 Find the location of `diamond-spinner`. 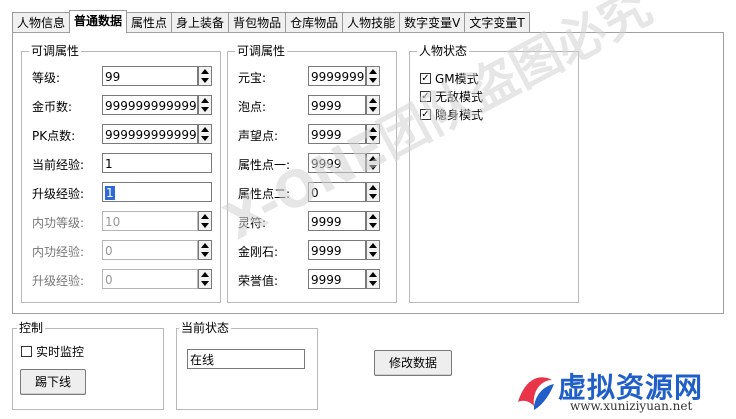

diamond-spinner is located at coordinates (373, 250).